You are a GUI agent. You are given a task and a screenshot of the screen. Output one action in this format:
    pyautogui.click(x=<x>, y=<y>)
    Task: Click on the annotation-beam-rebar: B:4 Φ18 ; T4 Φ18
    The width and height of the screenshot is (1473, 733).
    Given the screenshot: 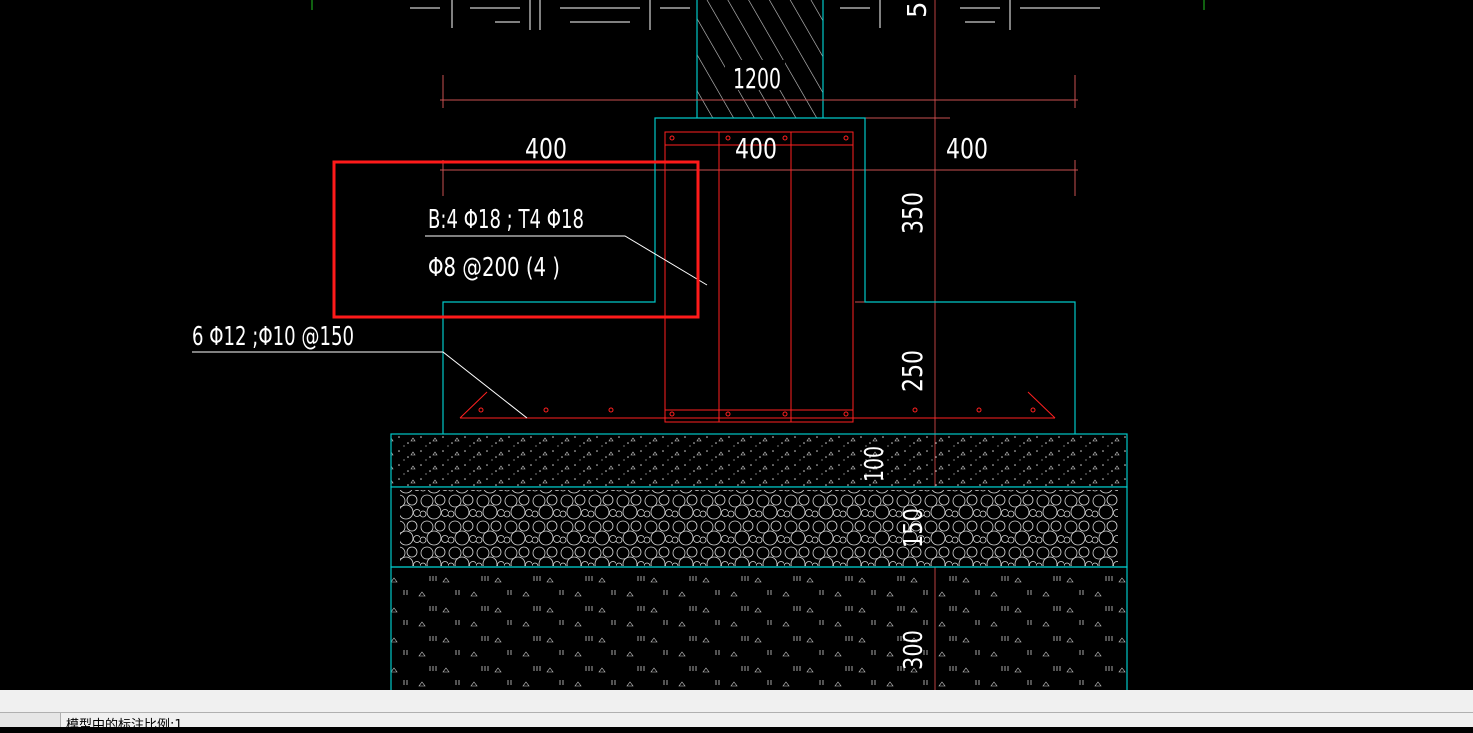 What is the action you would take?
    pyautogui.click(x=506, y=220)
    